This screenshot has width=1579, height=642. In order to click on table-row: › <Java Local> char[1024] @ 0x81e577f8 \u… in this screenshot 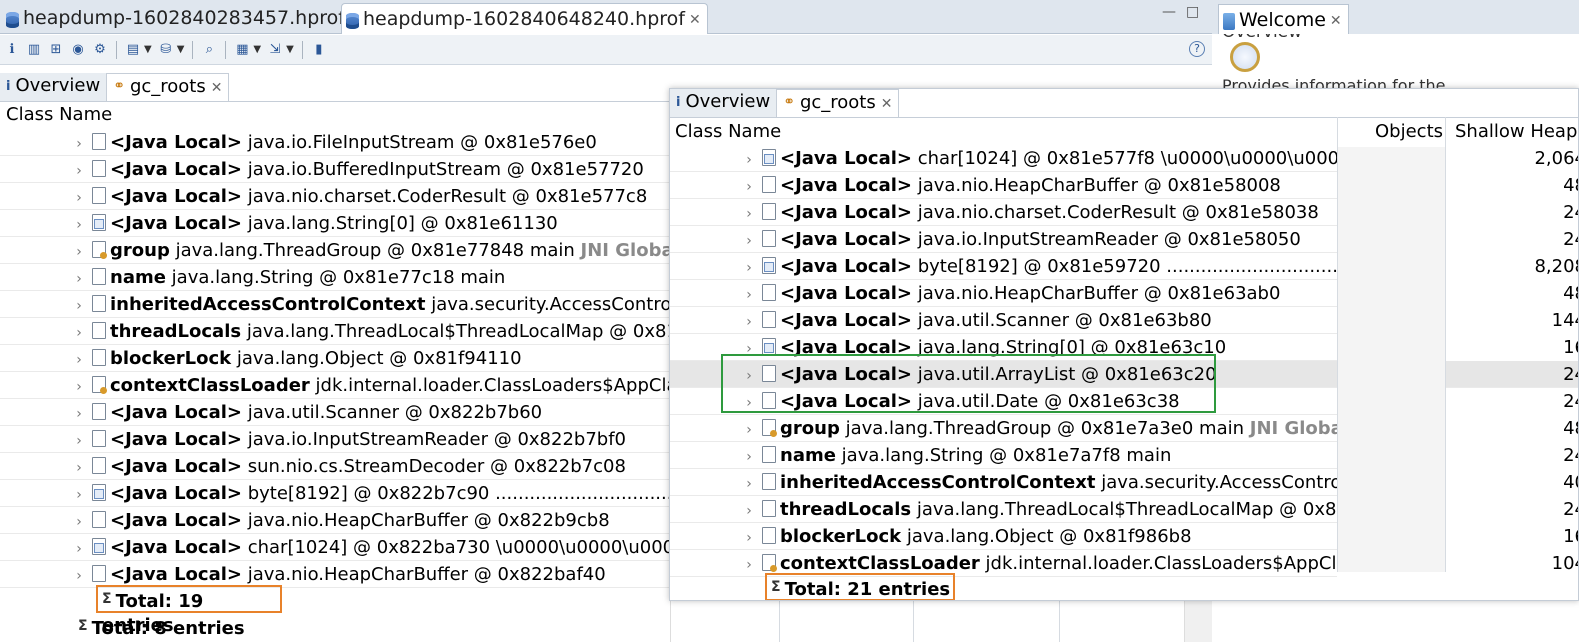, I will do `click(1003, 158)`.